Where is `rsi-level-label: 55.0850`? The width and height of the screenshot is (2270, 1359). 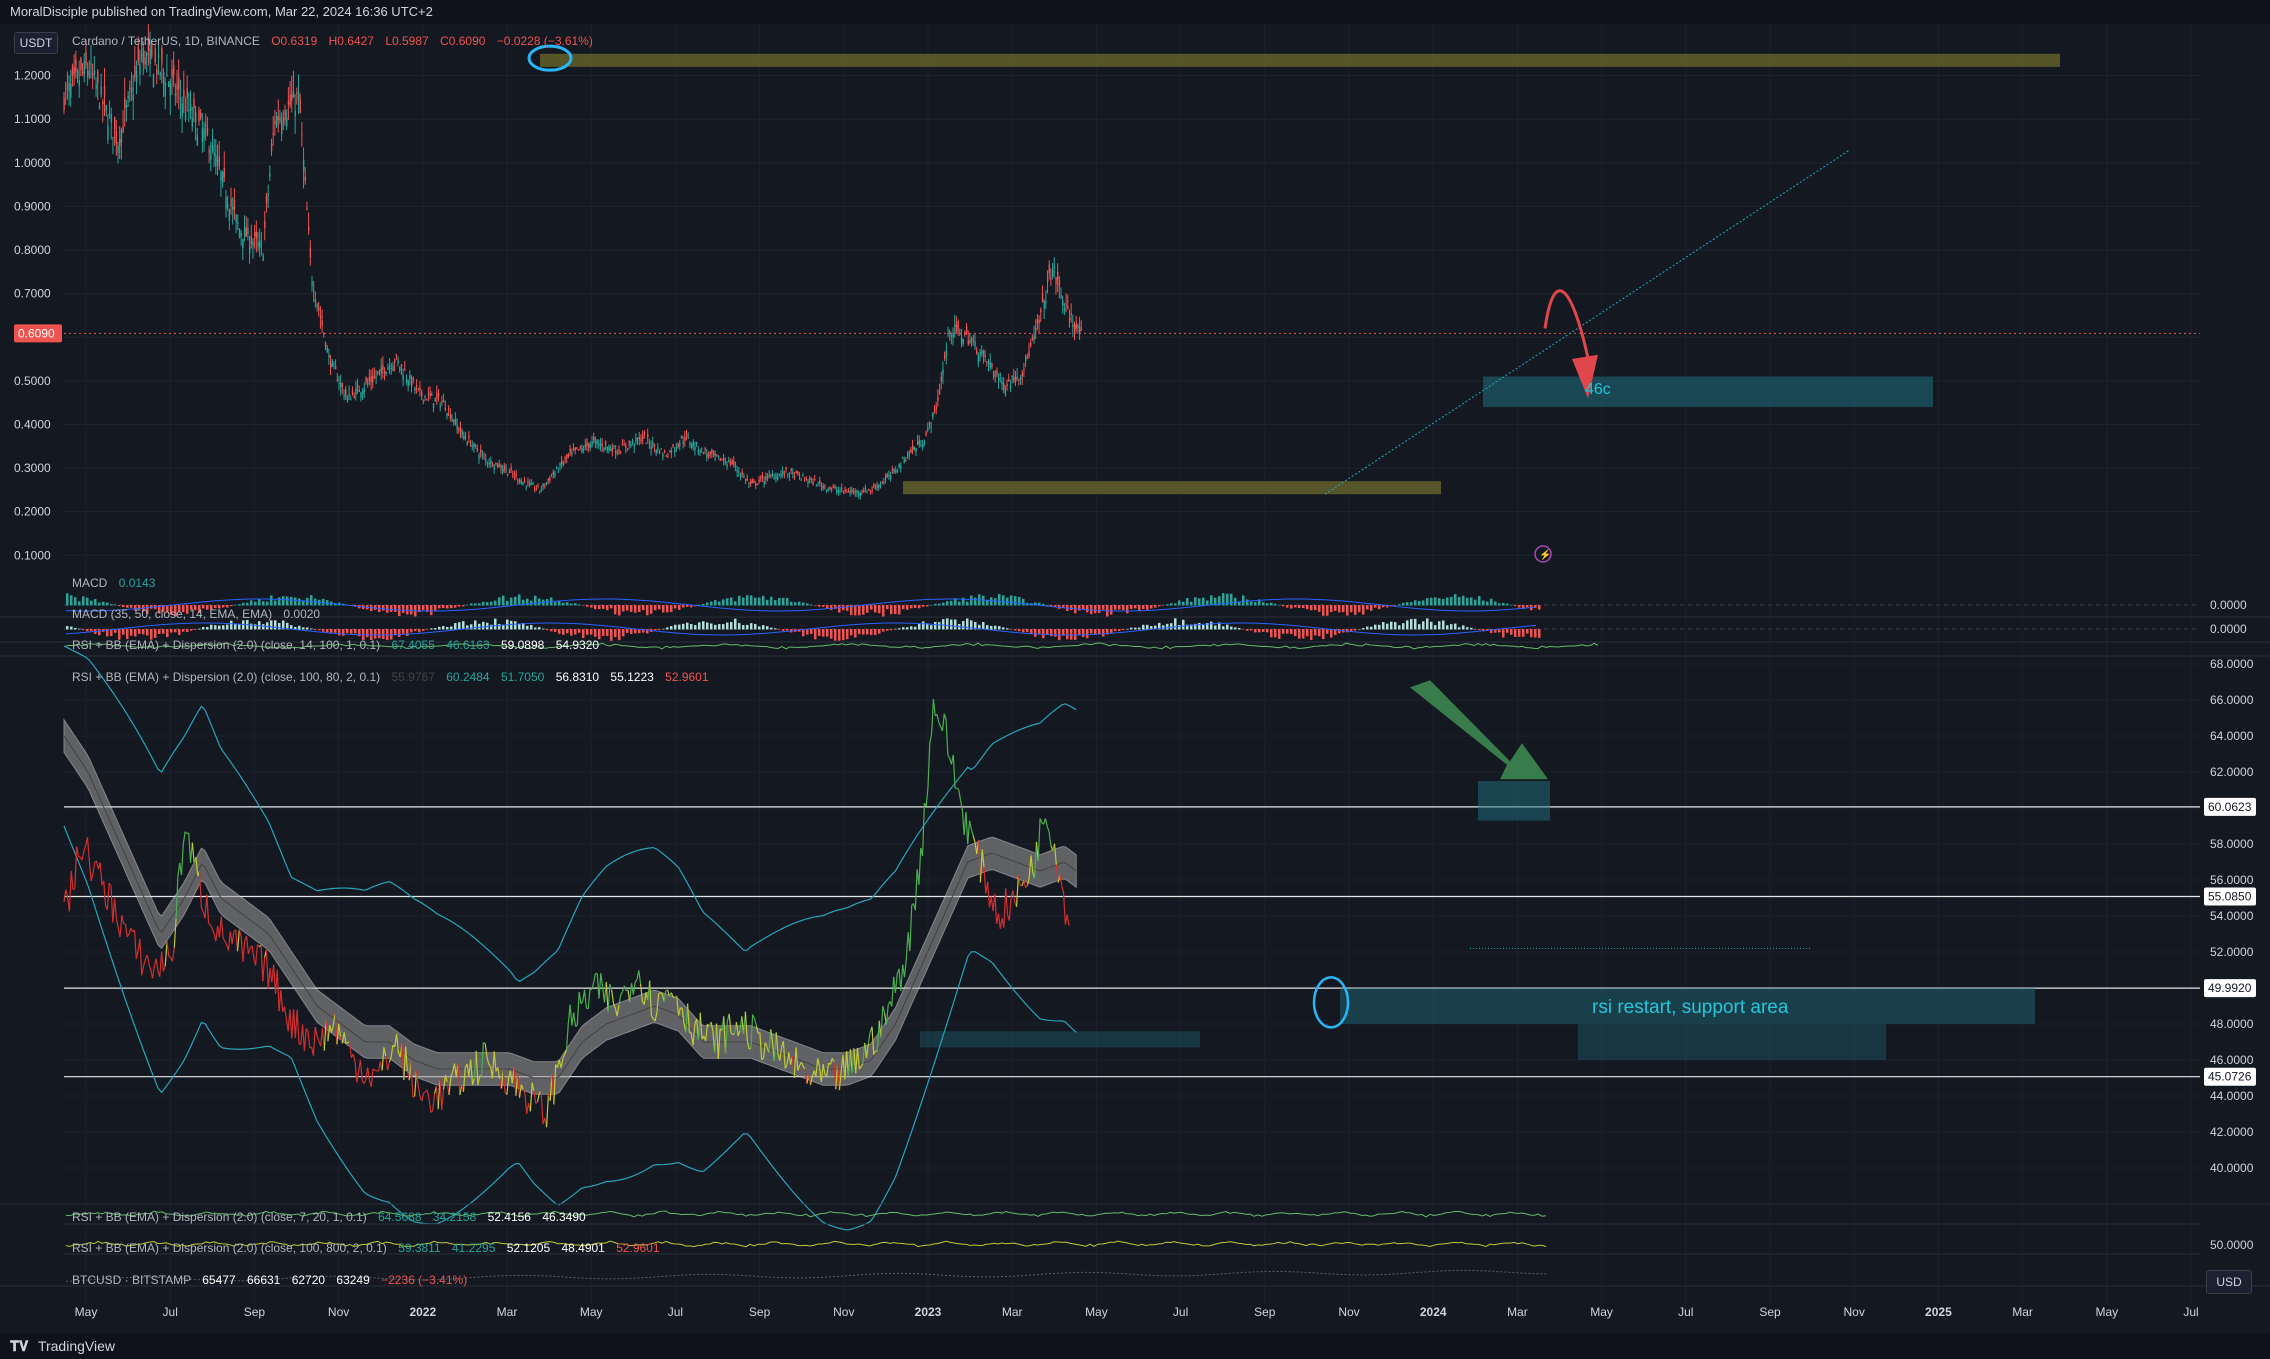 rsi-level-label: 55.0850 is located at coordinates (2230, 896).